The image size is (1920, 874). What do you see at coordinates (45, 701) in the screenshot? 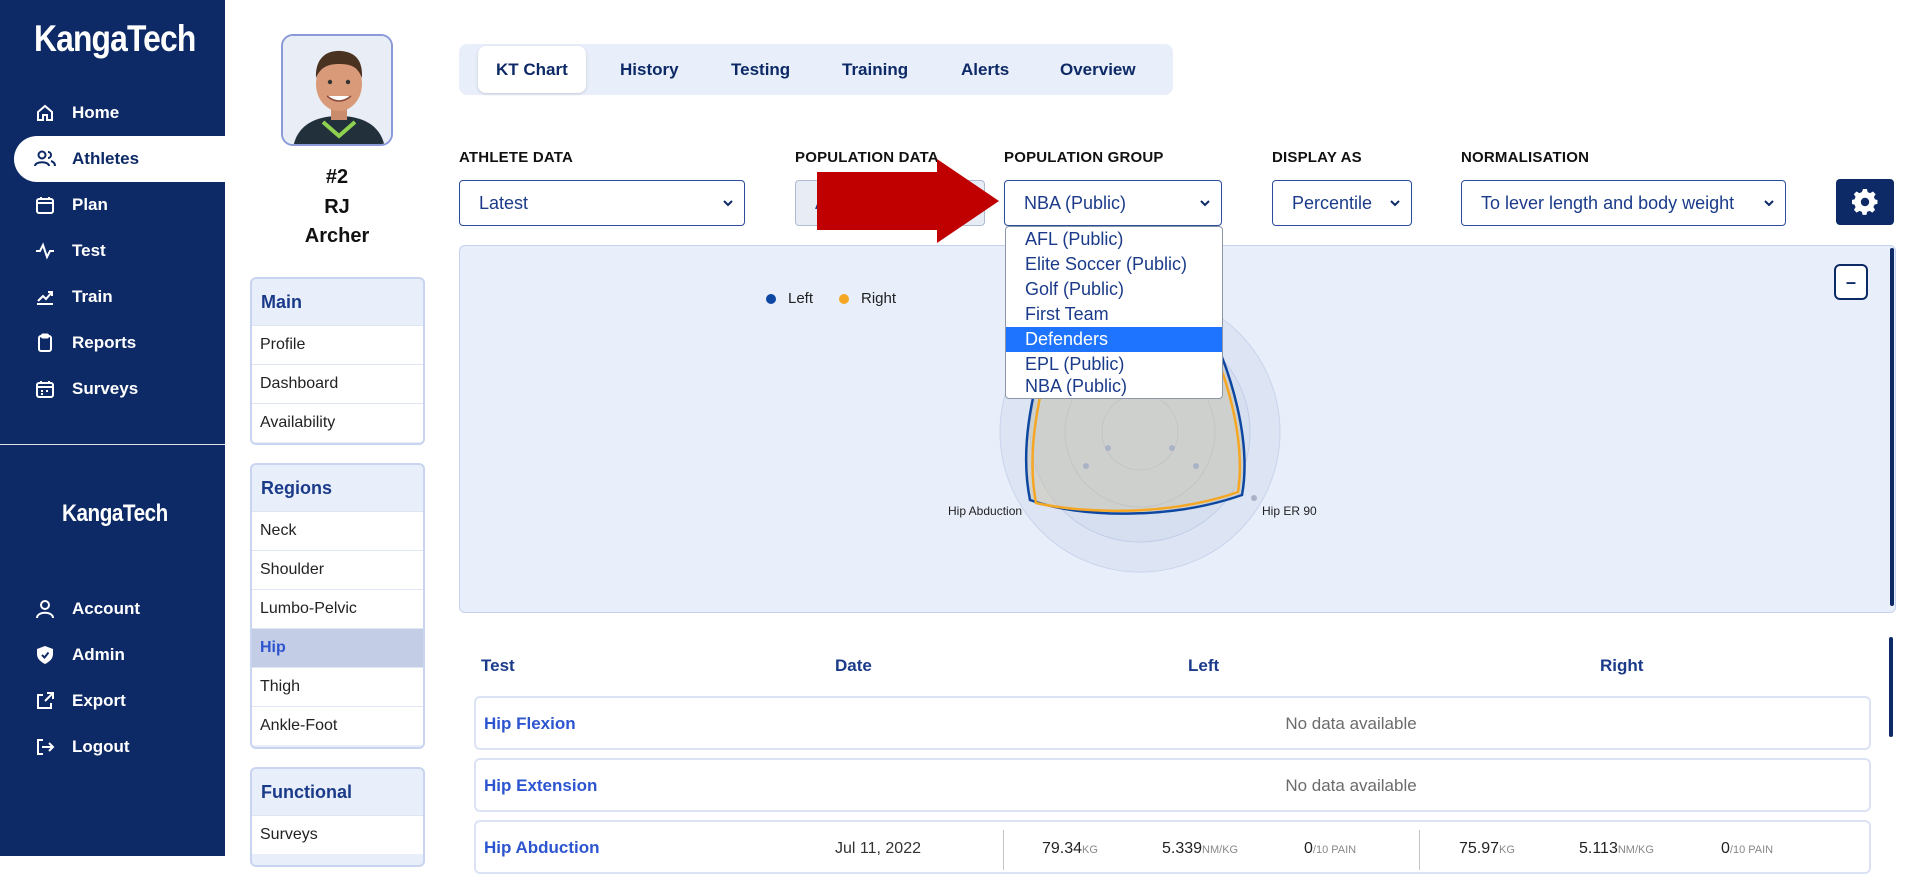
I see `export-icon` at bounding box center [45, 701].